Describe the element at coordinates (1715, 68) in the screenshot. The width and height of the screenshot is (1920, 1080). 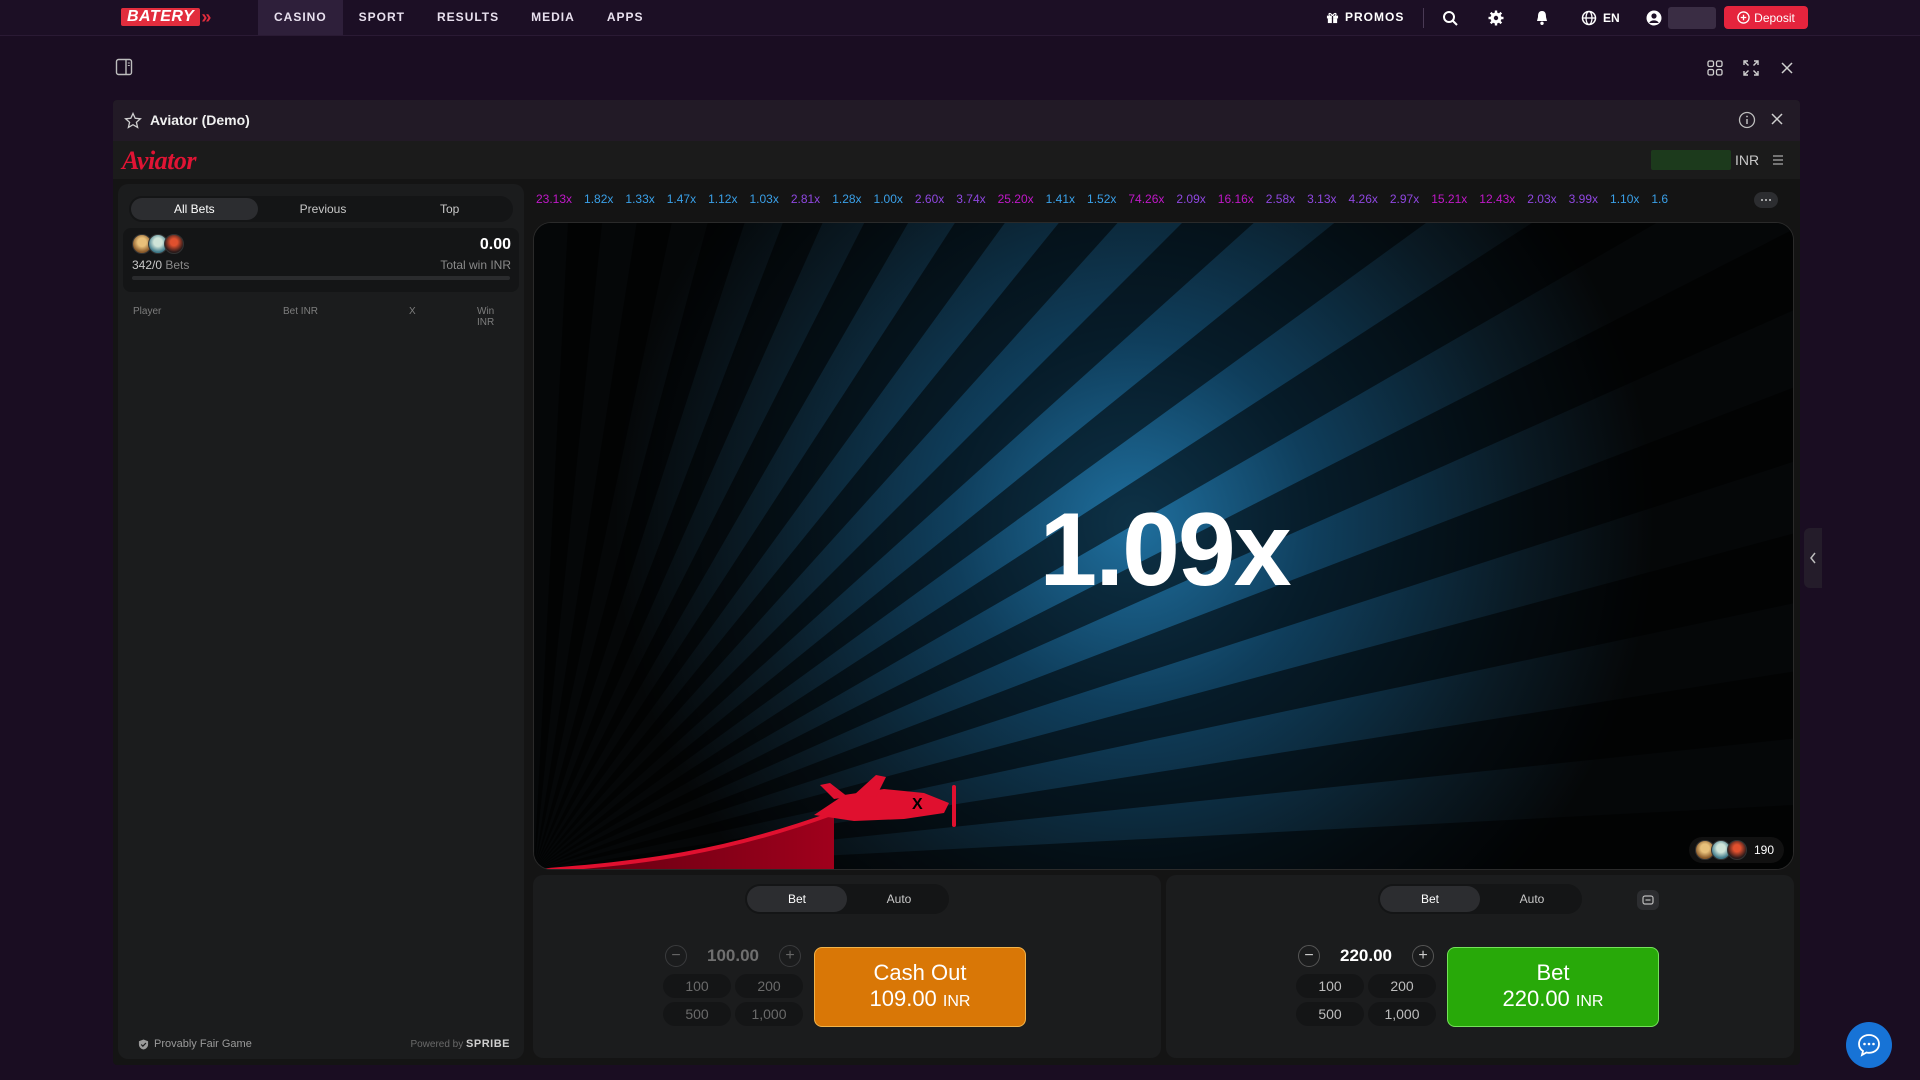
I see `grid-view-icon` at that location.